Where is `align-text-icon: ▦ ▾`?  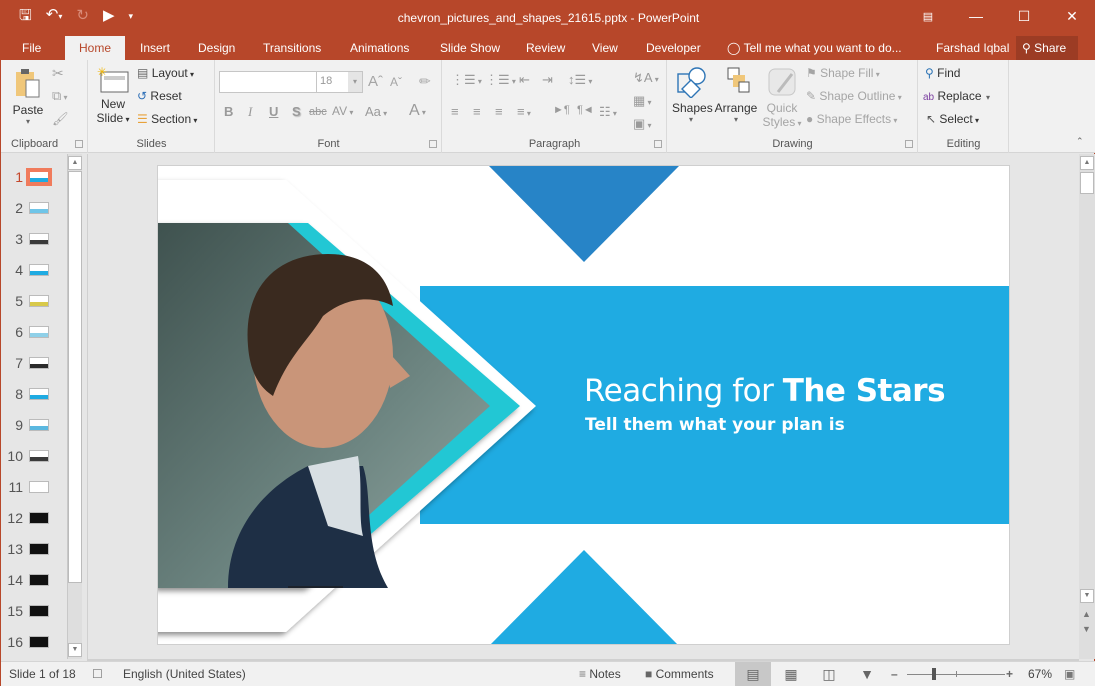 align-text-icon: ▦ ▾ is located at coordinates (642, 101).